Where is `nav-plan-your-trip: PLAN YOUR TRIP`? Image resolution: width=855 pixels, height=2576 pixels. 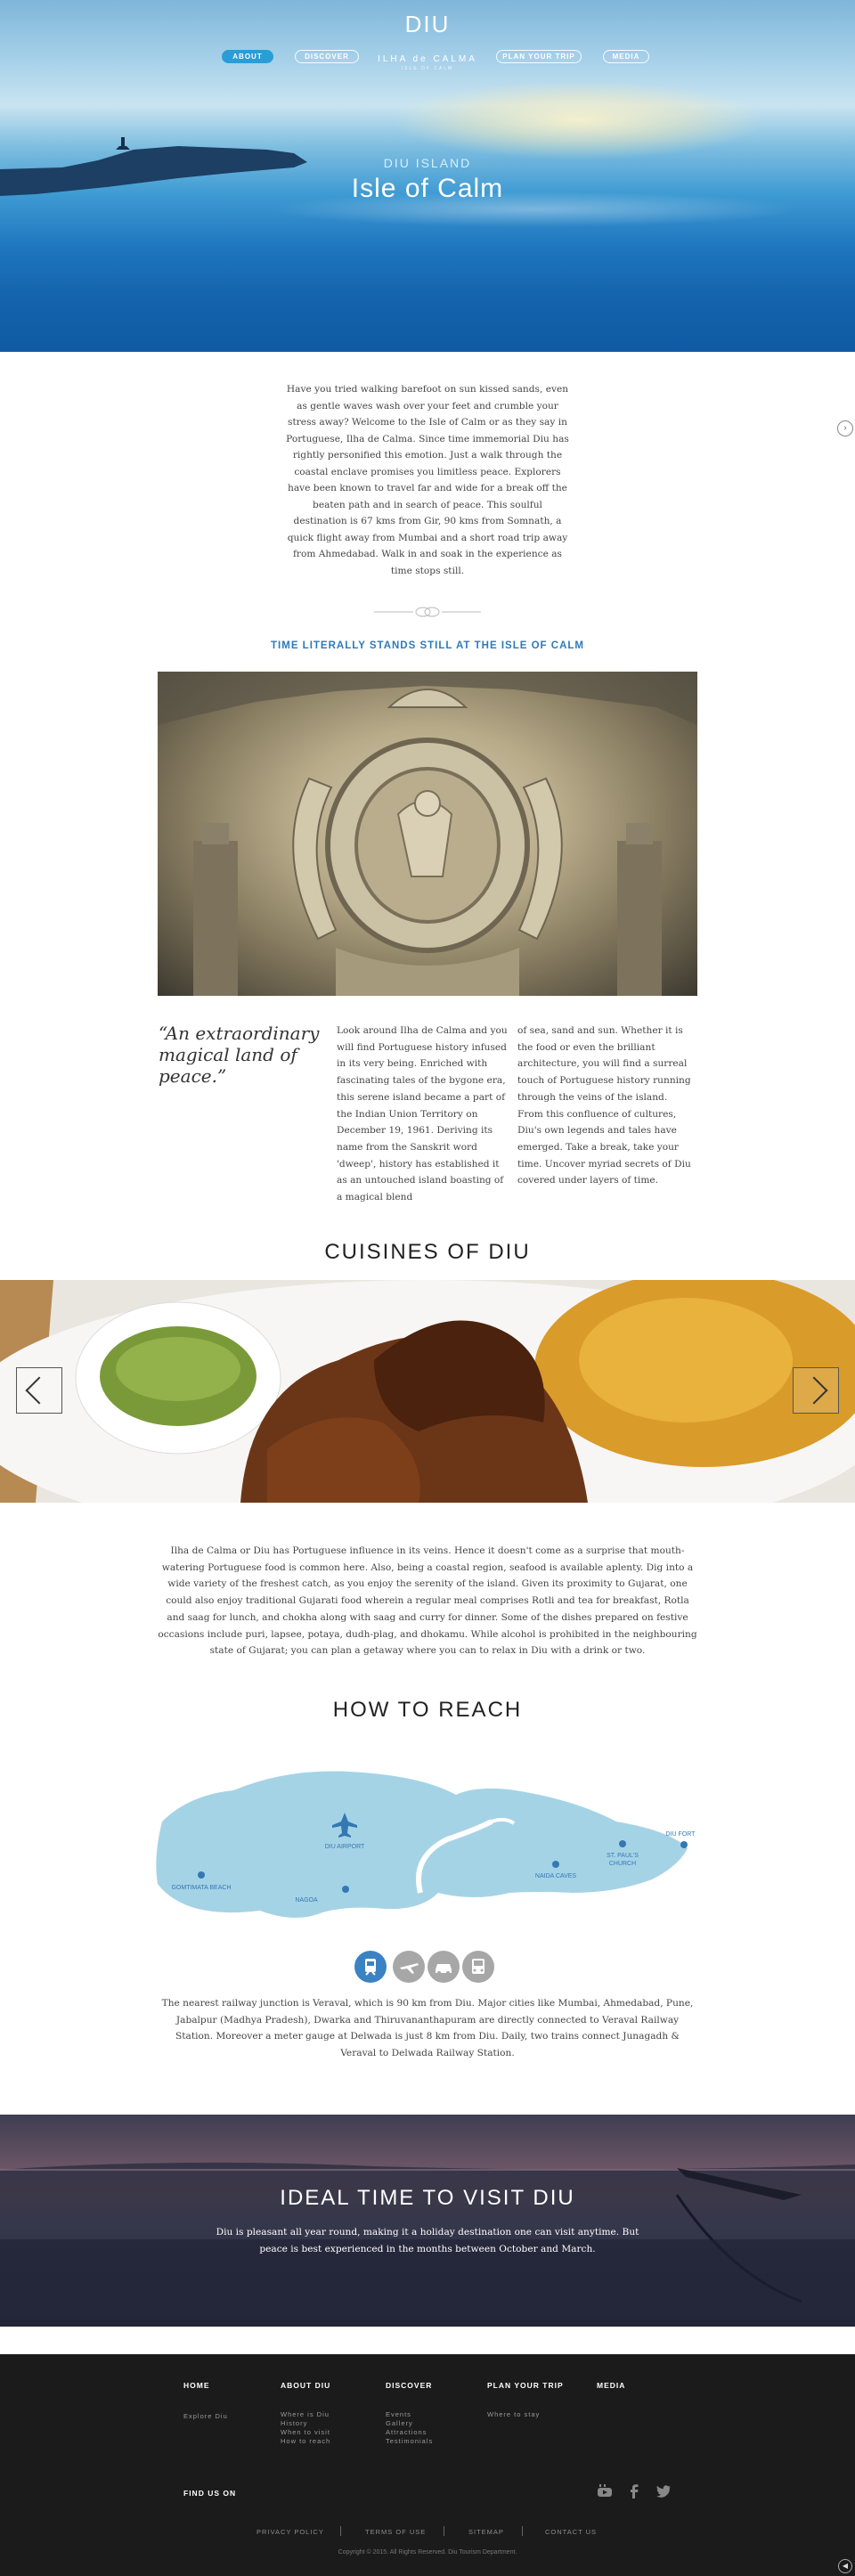
nav-plan-your-trip: PLAN YOUR TRIP is located at coordinates (539, 57).